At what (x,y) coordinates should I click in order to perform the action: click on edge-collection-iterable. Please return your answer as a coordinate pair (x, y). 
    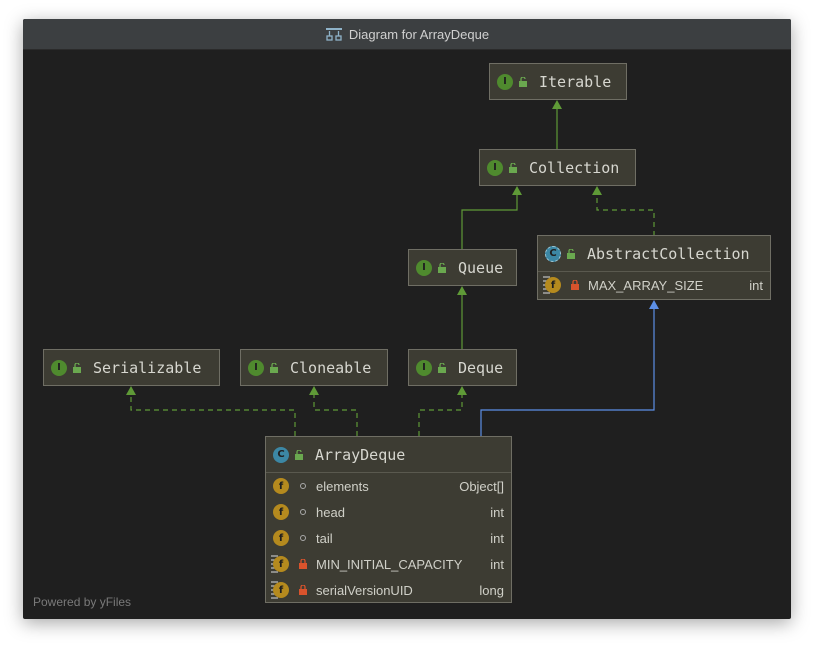
    Looking at the image, I should click on (557, 126).